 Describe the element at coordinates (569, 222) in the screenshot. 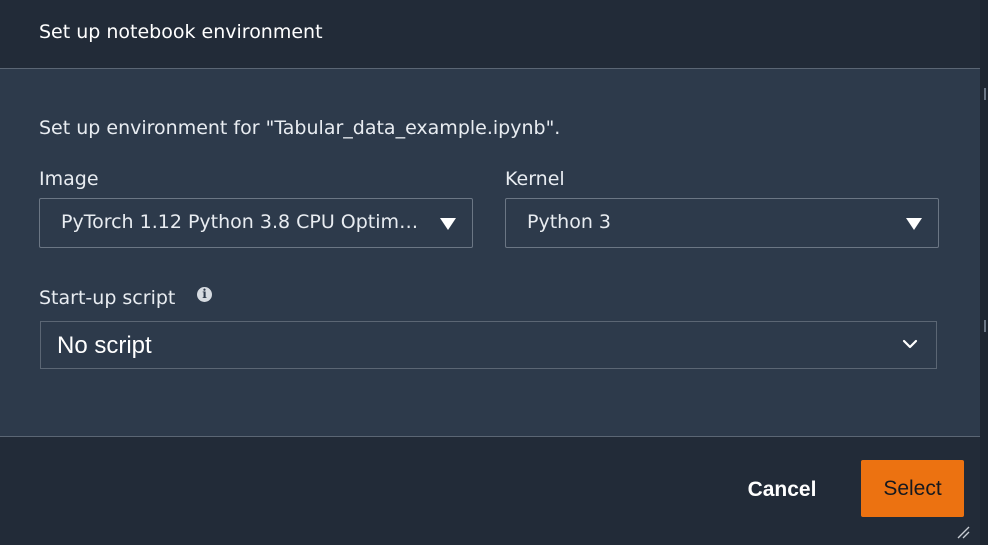

I see `kernel-selected-value: Python 3` at that location.